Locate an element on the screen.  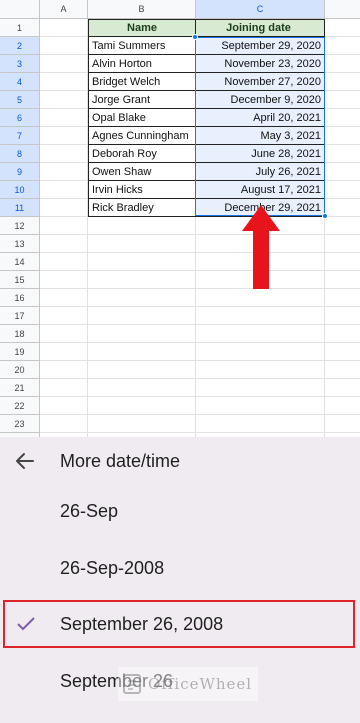
name-cell: Alvin Horton is located at coordinates (142, 64).